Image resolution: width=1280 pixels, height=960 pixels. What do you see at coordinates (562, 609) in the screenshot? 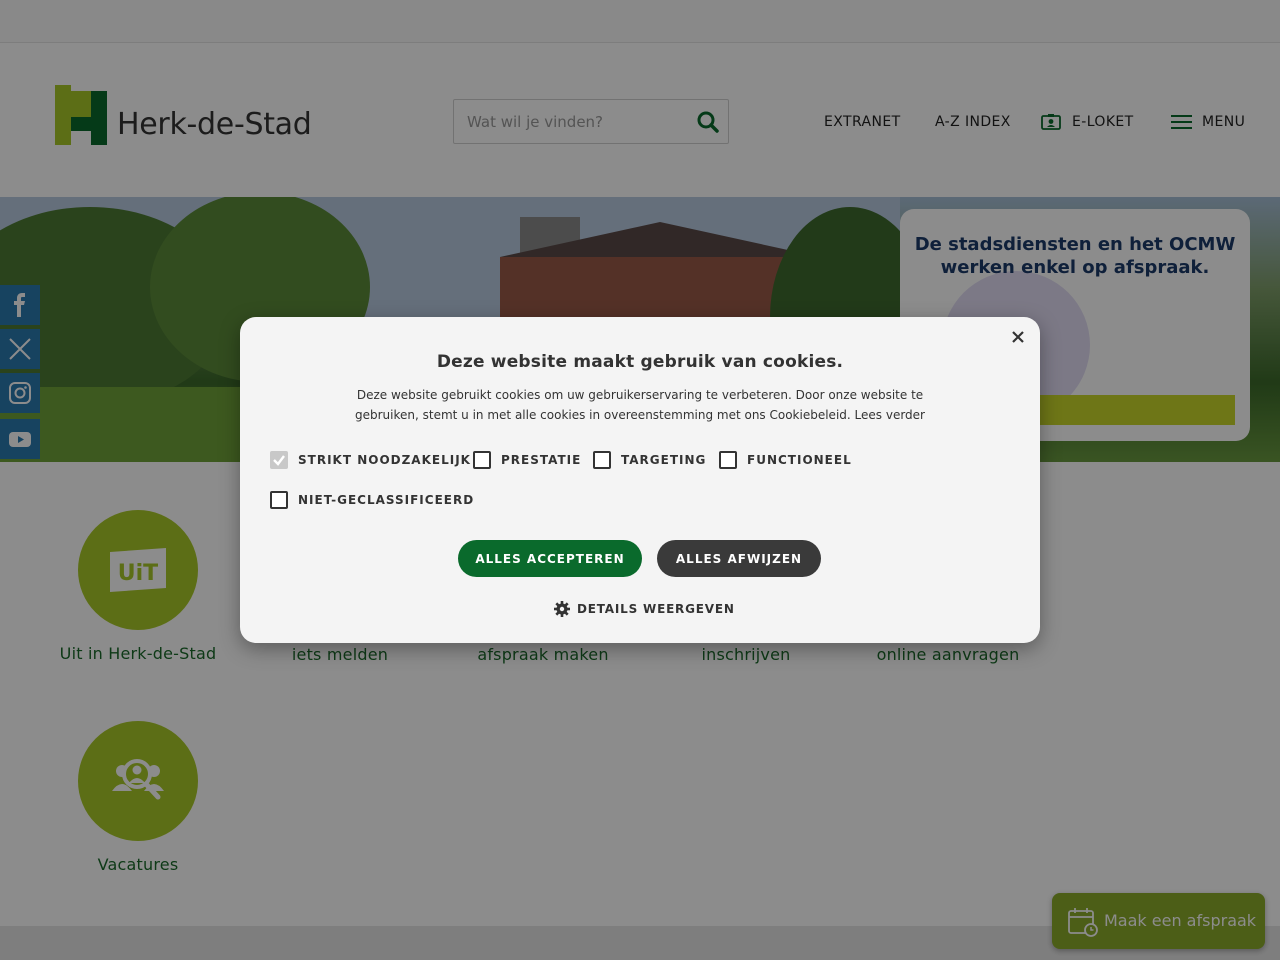
I see `gear-icon` at bounding box center [562, 609].